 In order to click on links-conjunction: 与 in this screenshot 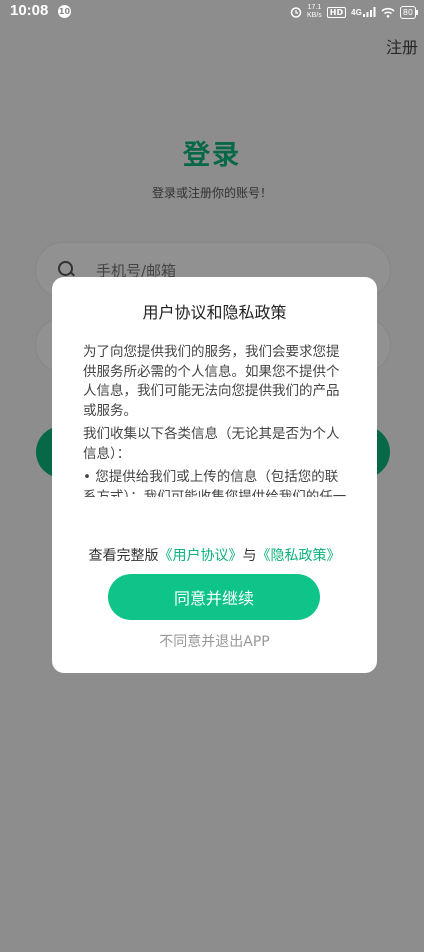, I will do `click(249, 556)`.